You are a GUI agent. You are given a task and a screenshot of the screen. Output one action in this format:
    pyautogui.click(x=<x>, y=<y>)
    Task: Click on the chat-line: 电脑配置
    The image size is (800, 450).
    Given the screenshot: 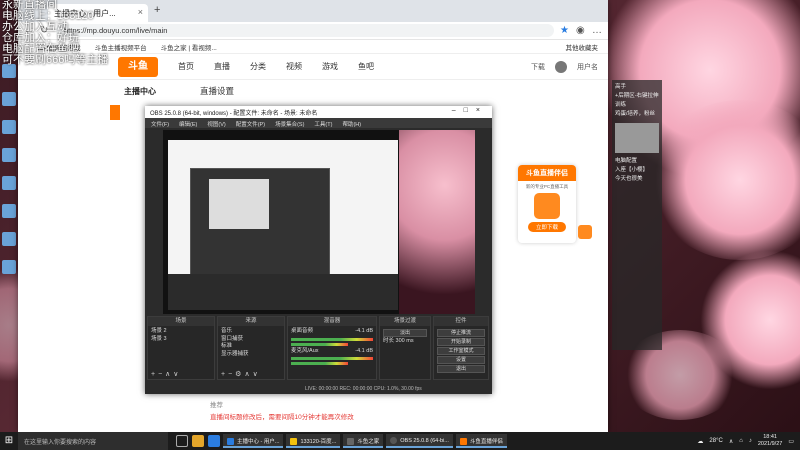 What is the action you would take?
    pyautogui.click(x=626, y=161)
    